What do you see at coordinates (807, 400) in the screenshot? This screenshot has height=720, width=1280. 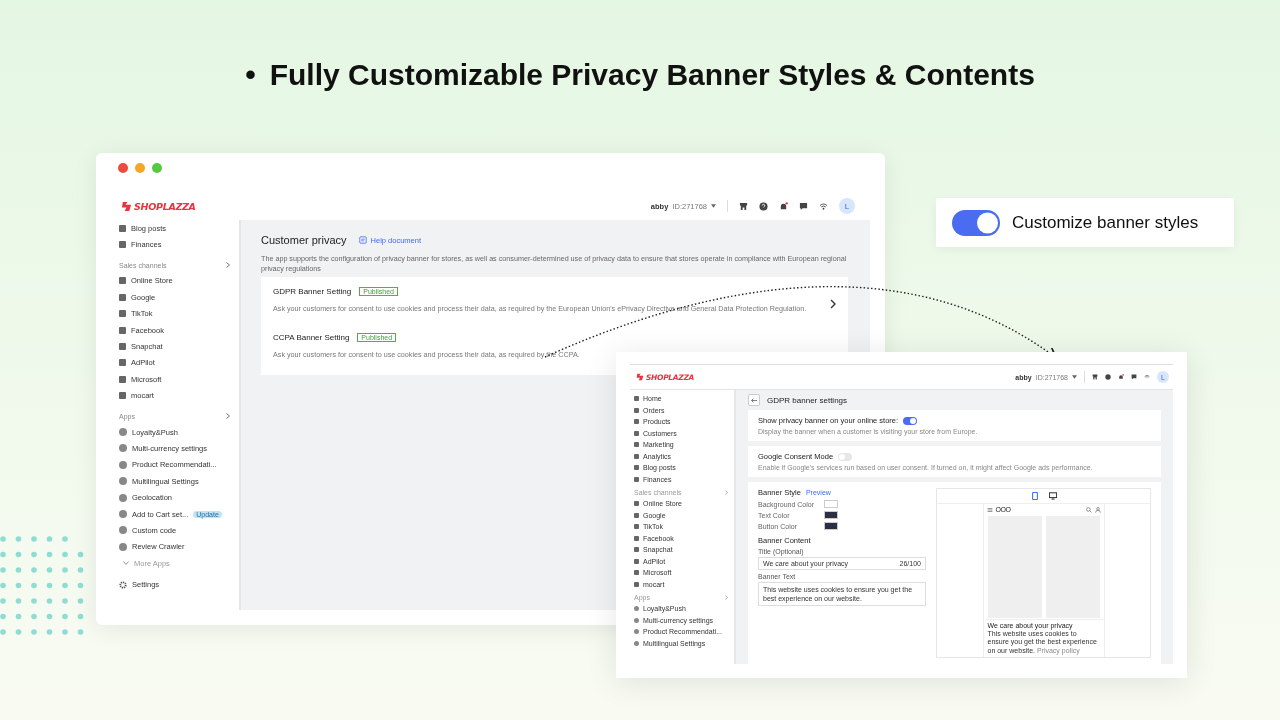 I see `page-title: GDPR banner settings` at bounding box center [807, 400].